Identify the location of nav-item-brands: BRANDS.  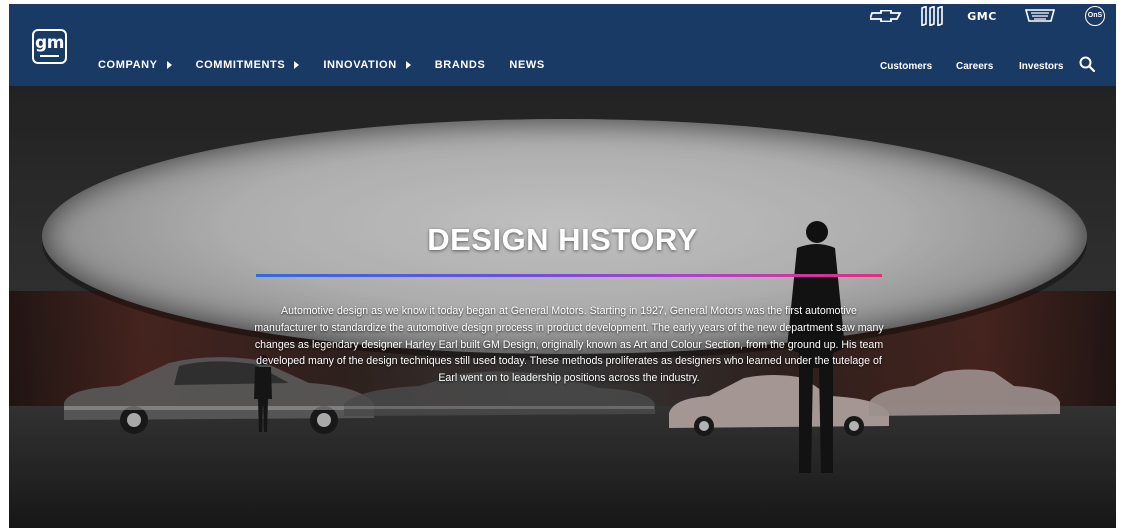
(460, 65).